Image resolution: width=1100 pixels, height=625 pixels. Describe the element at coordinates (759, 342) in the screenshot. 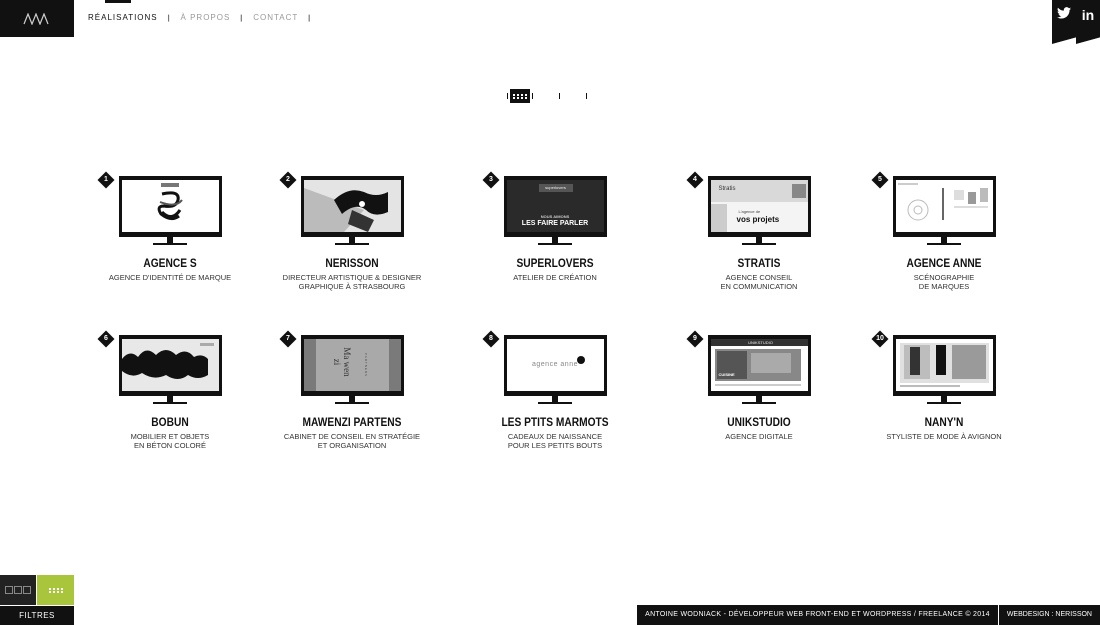

I see `screen-header: UNIKSTUDIO` at that location.